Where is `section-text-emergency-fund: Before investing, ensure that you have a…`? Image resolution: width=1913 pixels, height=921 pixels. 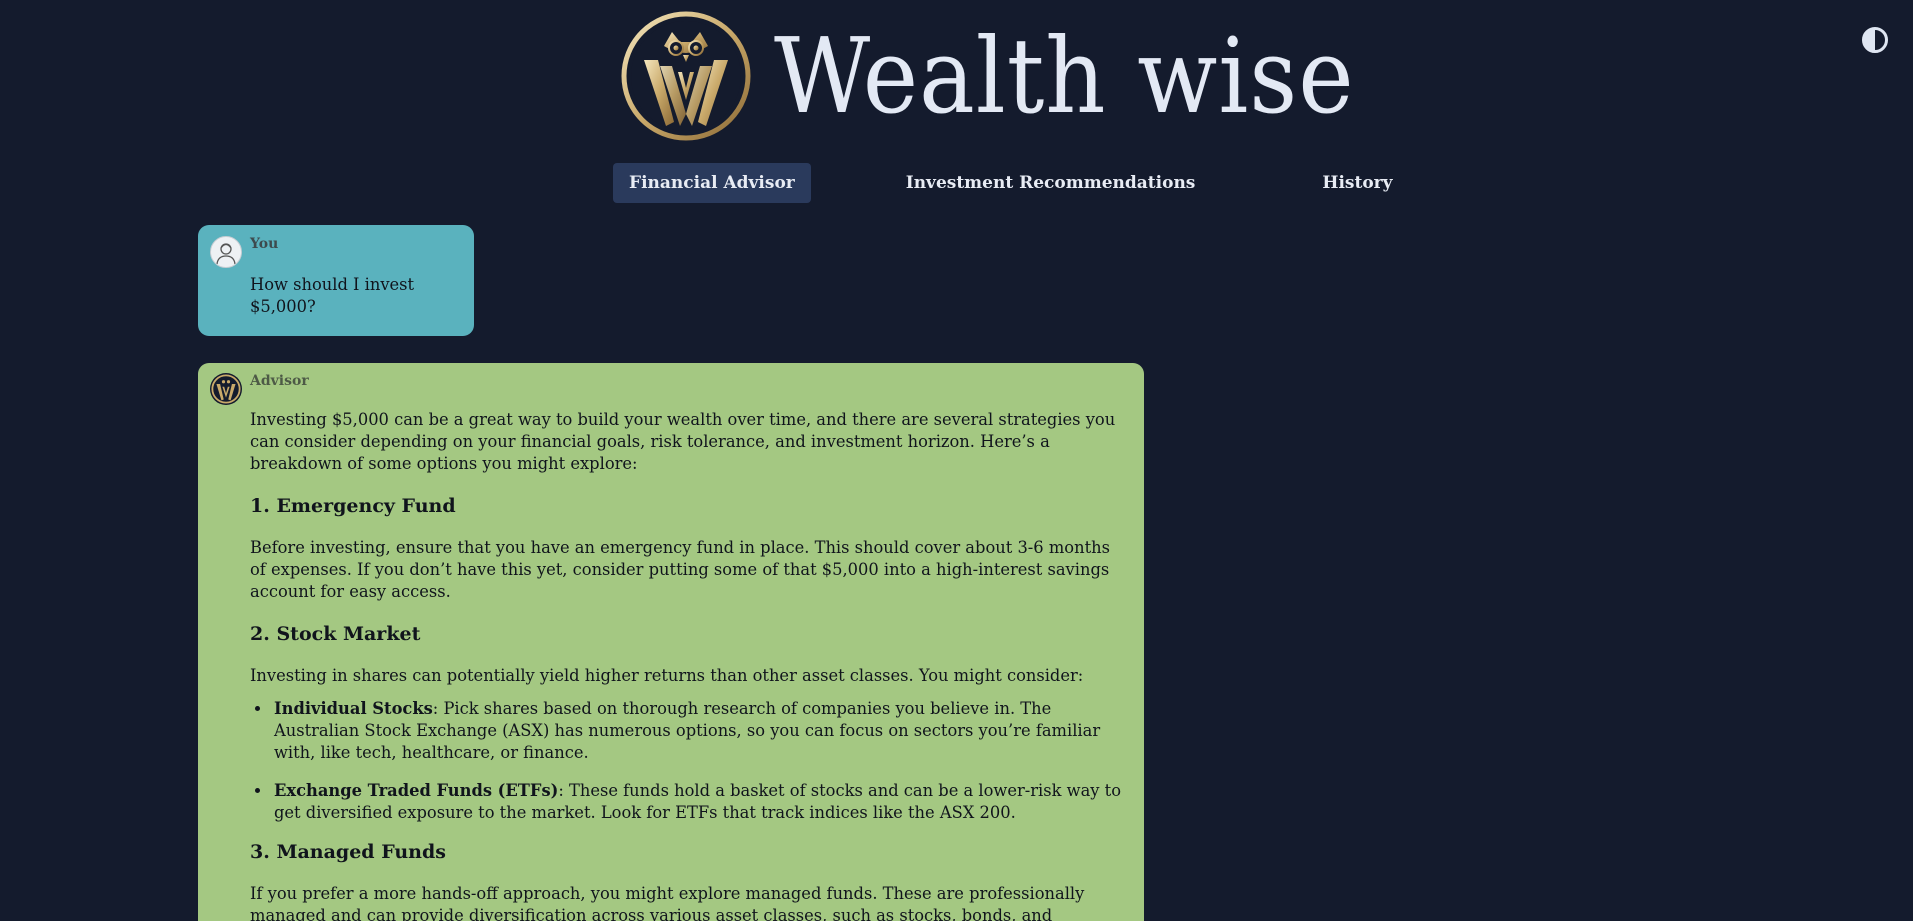 section-text-emergency-fund: Before investing, ensure that you have a… is located at coordinates (680, 569).